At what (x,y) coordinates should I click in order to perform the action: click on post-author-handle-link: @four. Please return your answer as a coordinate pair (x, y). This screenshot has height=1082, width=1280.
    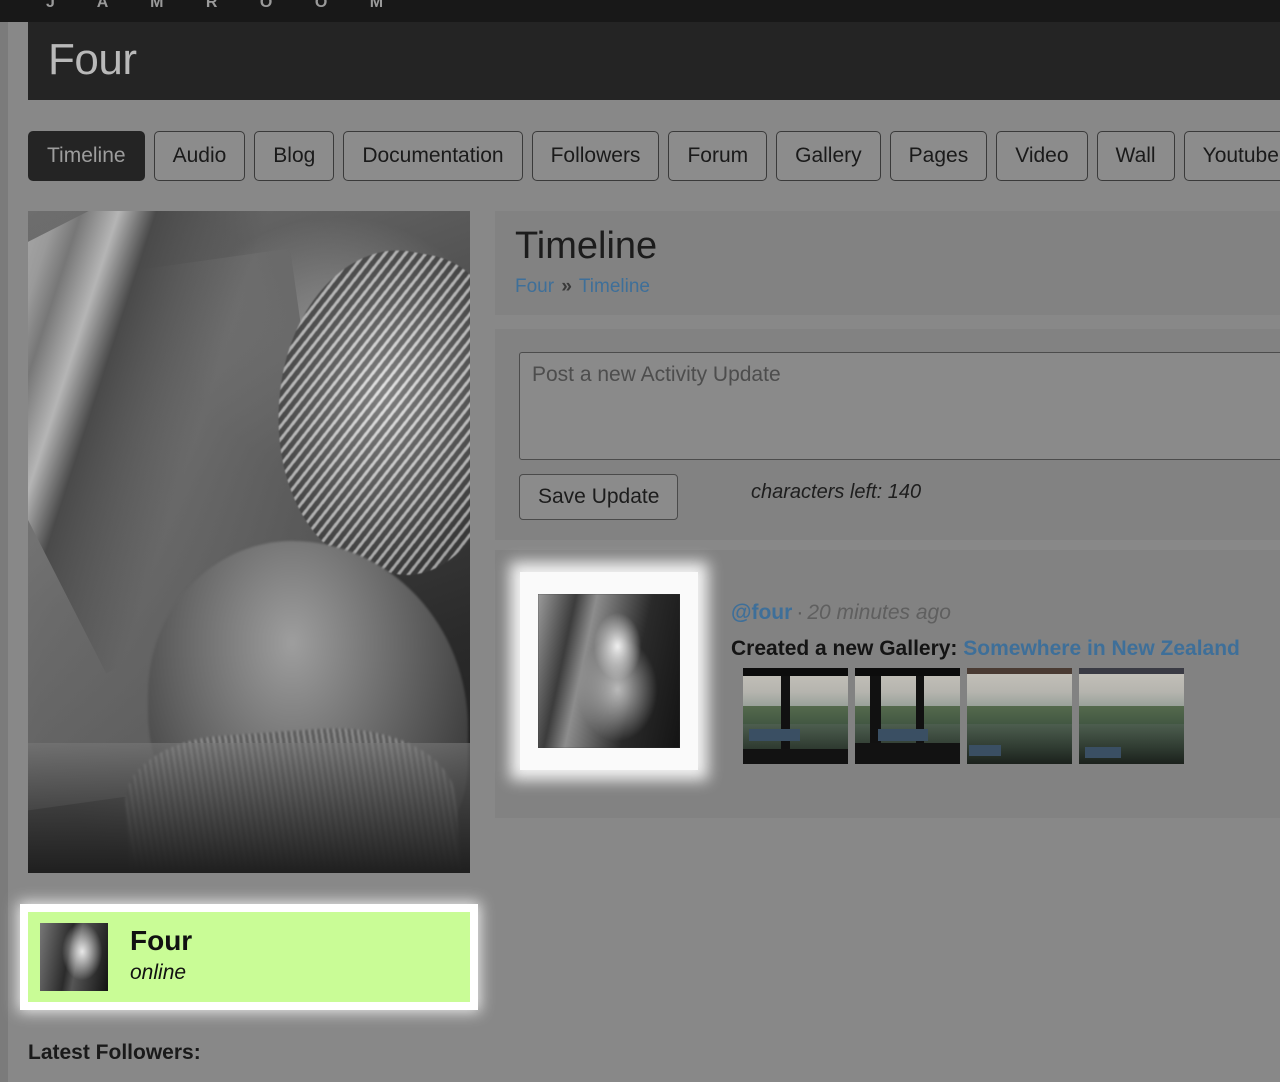
    Looking at the image, I should click on (761, 612).